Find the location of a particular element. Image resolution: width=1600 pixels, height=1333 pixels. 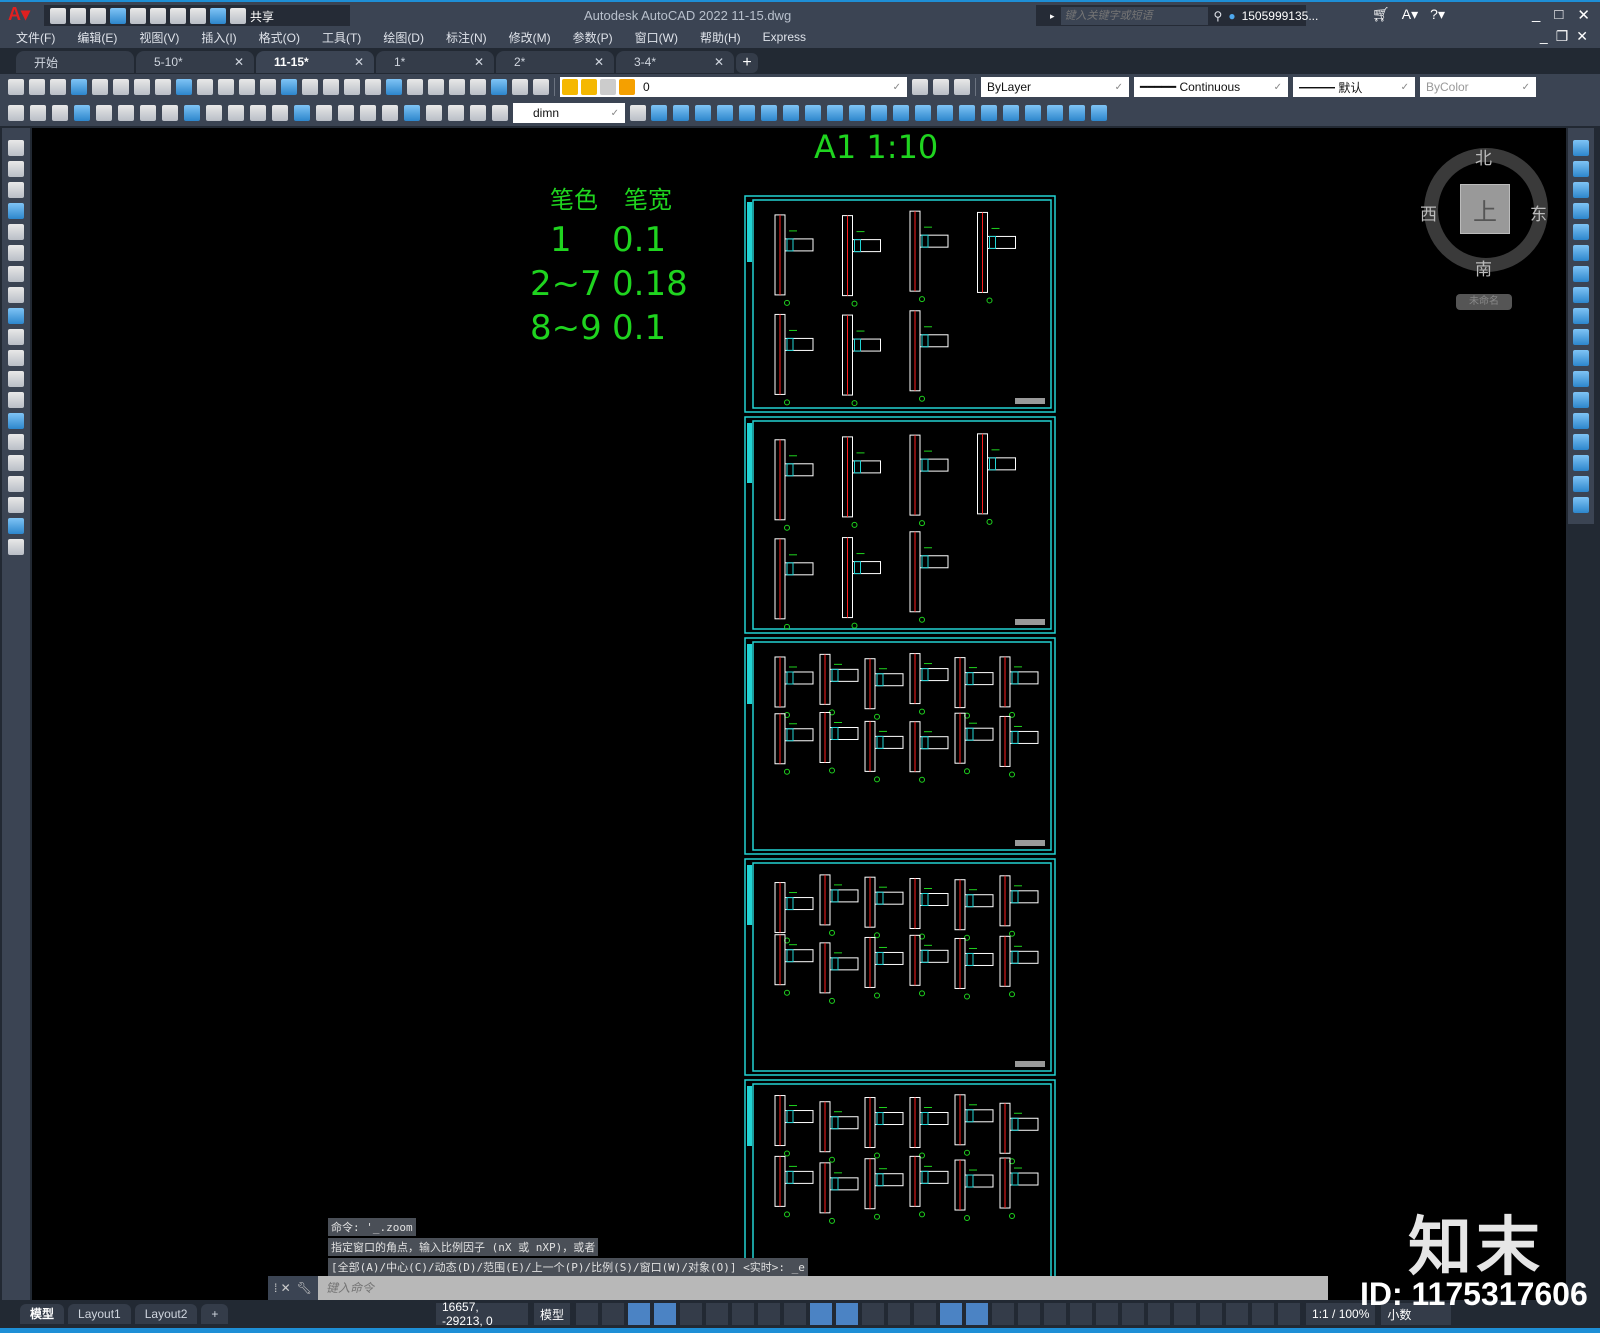

dynamic-input-icon is located at coordinates (665, 1314).